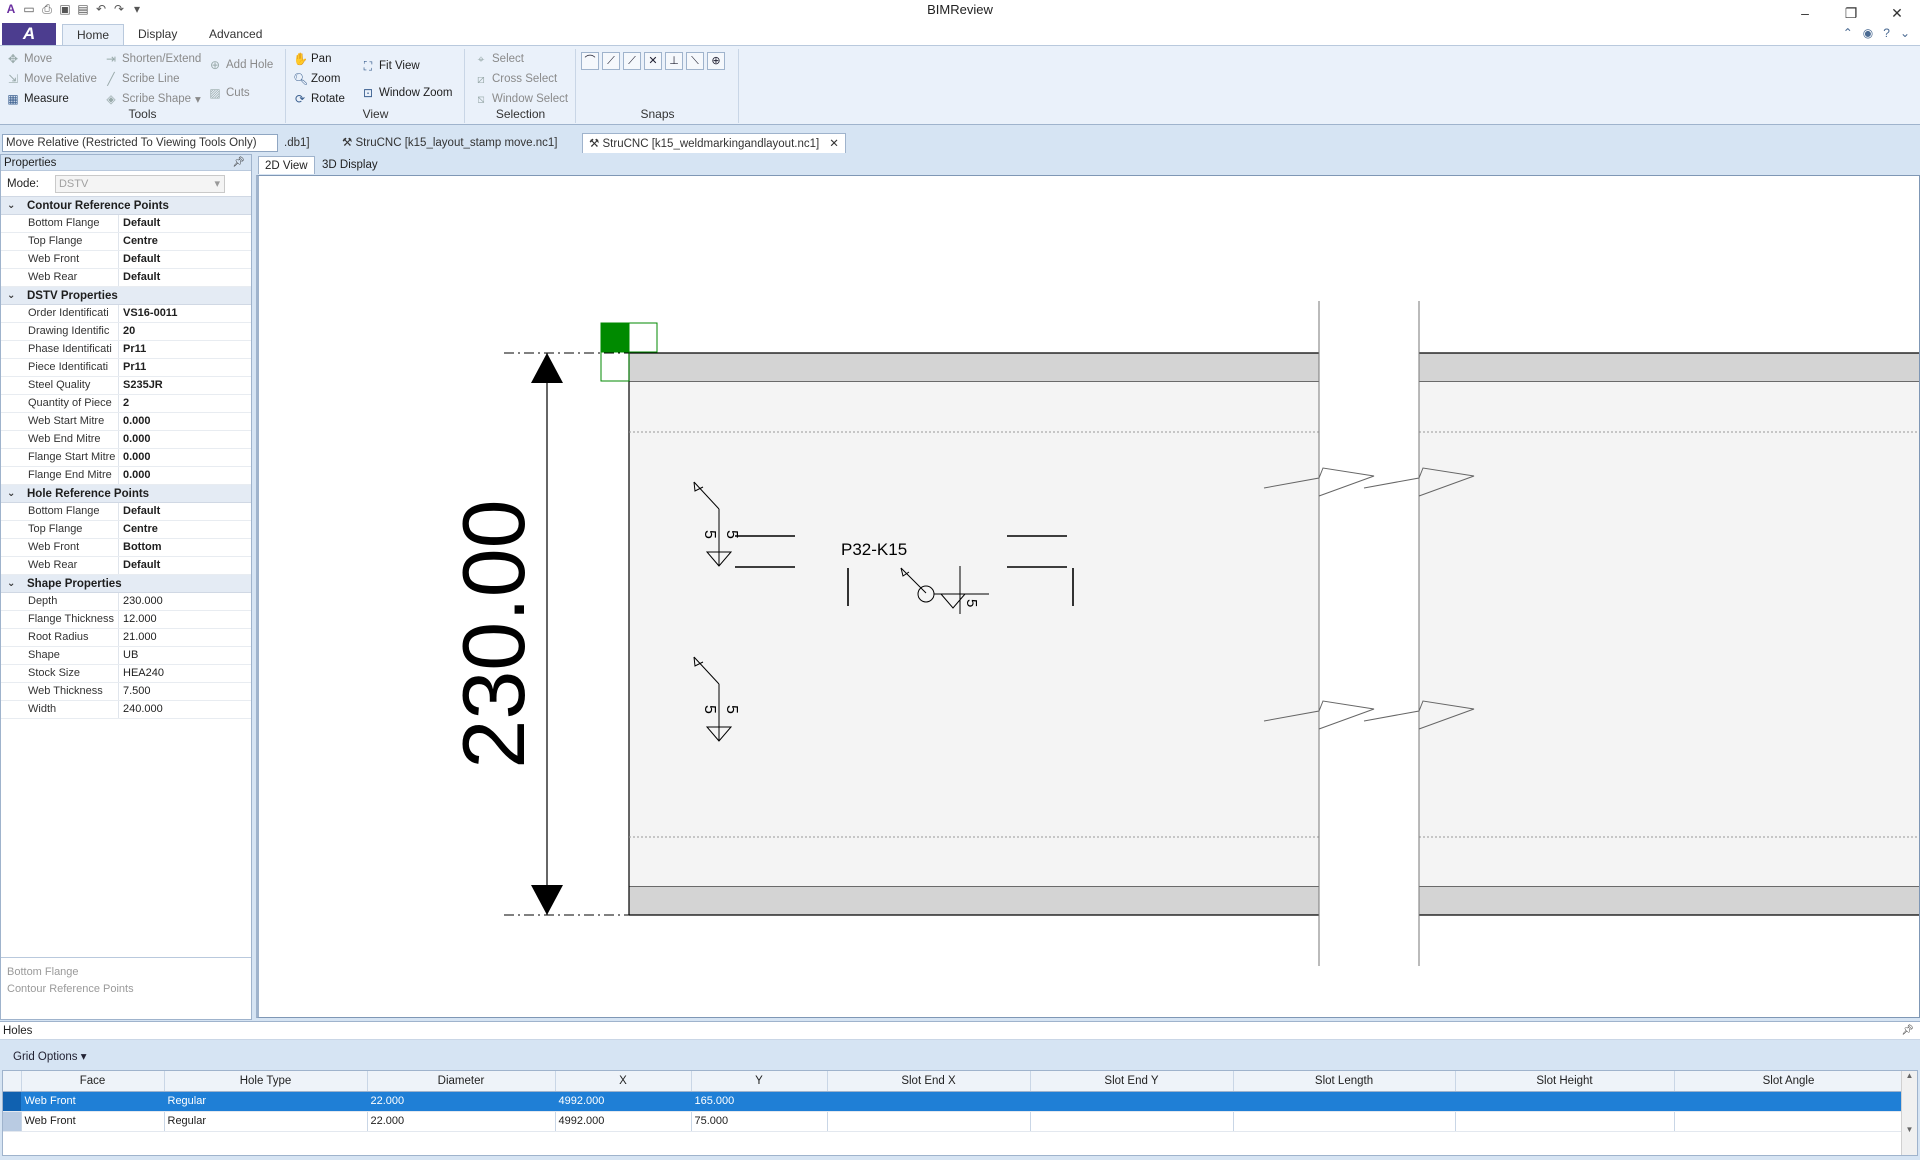 The height and width of the screenshot is (1160, 1920). What do you see at coordinates (266, 1101) in the screenshot?
I see `table-cell: Regular` at bounding box center [266, 1101].